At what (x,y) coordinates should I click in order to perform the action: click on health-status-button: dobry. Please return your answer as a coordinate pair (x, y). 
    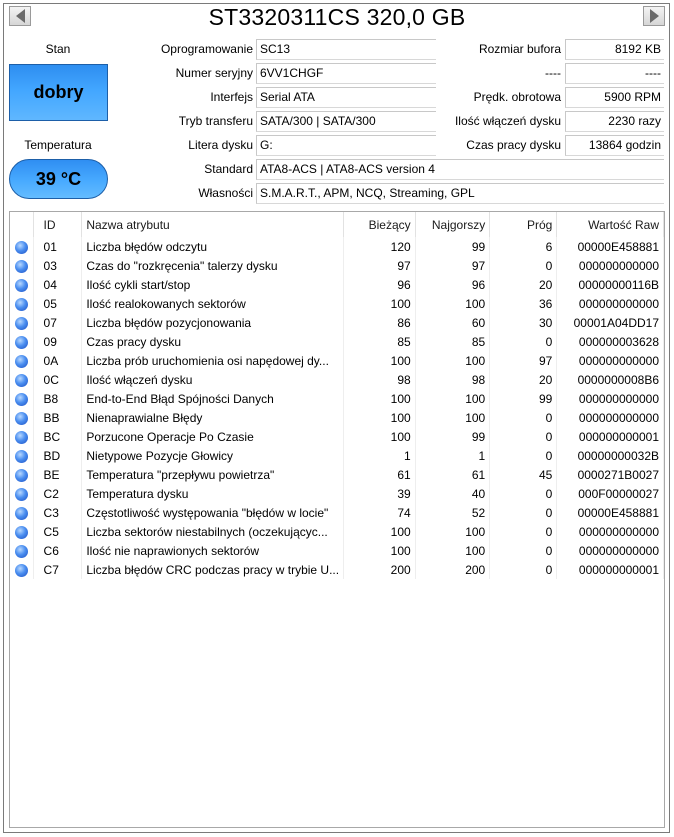
    Looking at the image, I should click on (58, 92).